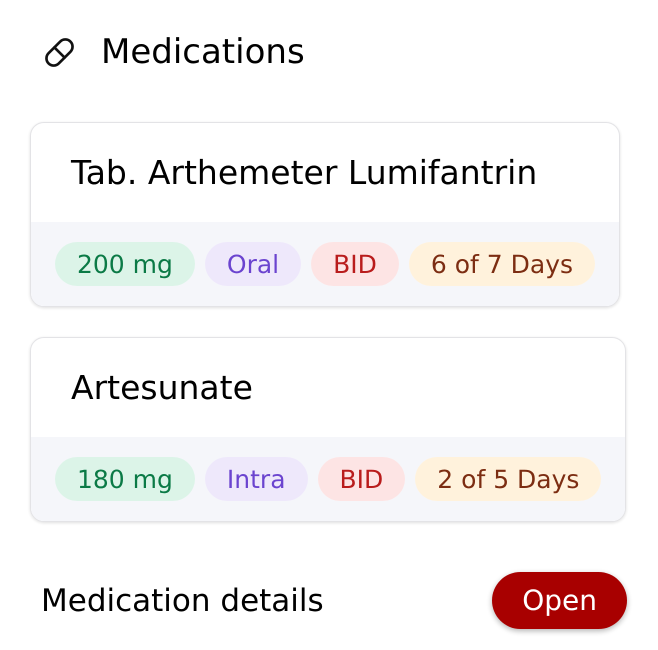  Describe the element at coordinates (253, 264) in the screenshot. I see `route-tag: Oral` at that location.